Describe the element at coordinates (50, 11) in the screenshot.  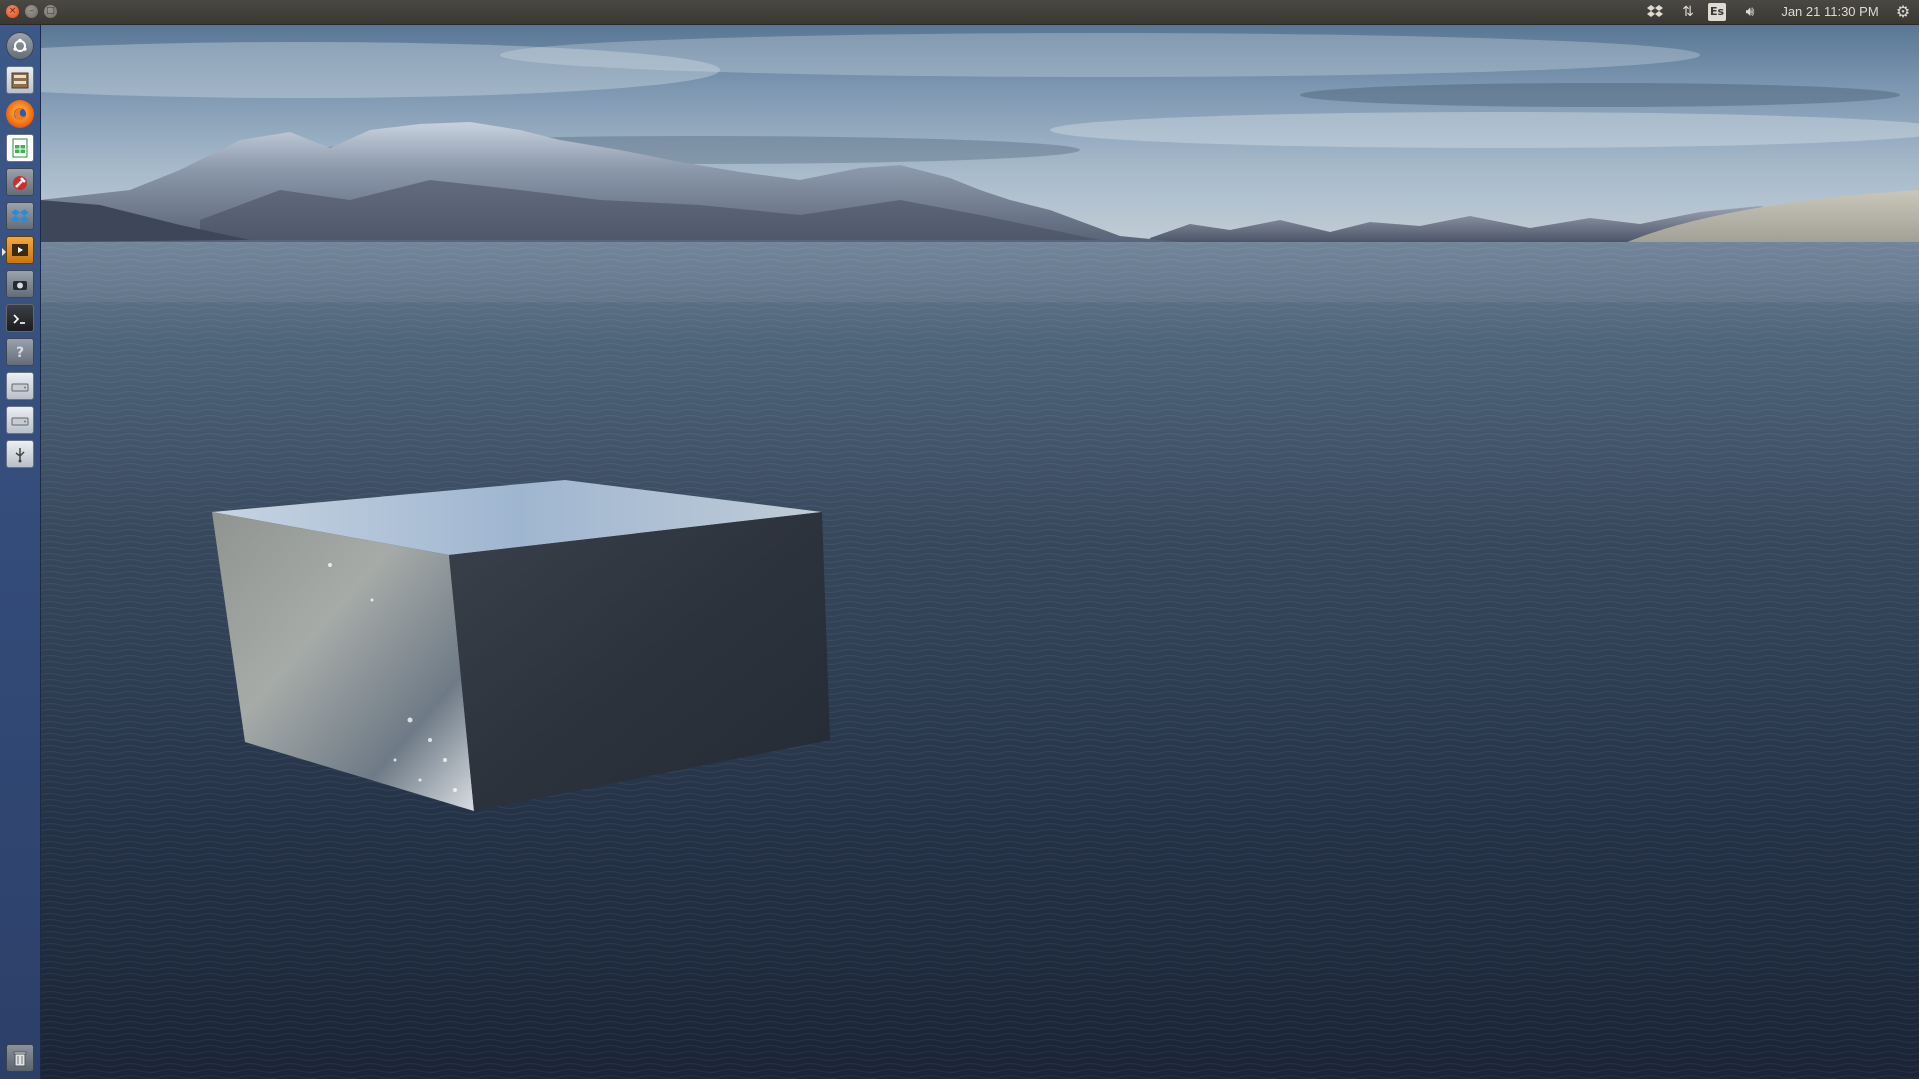
I see `window-maximize-button: □` at that location.